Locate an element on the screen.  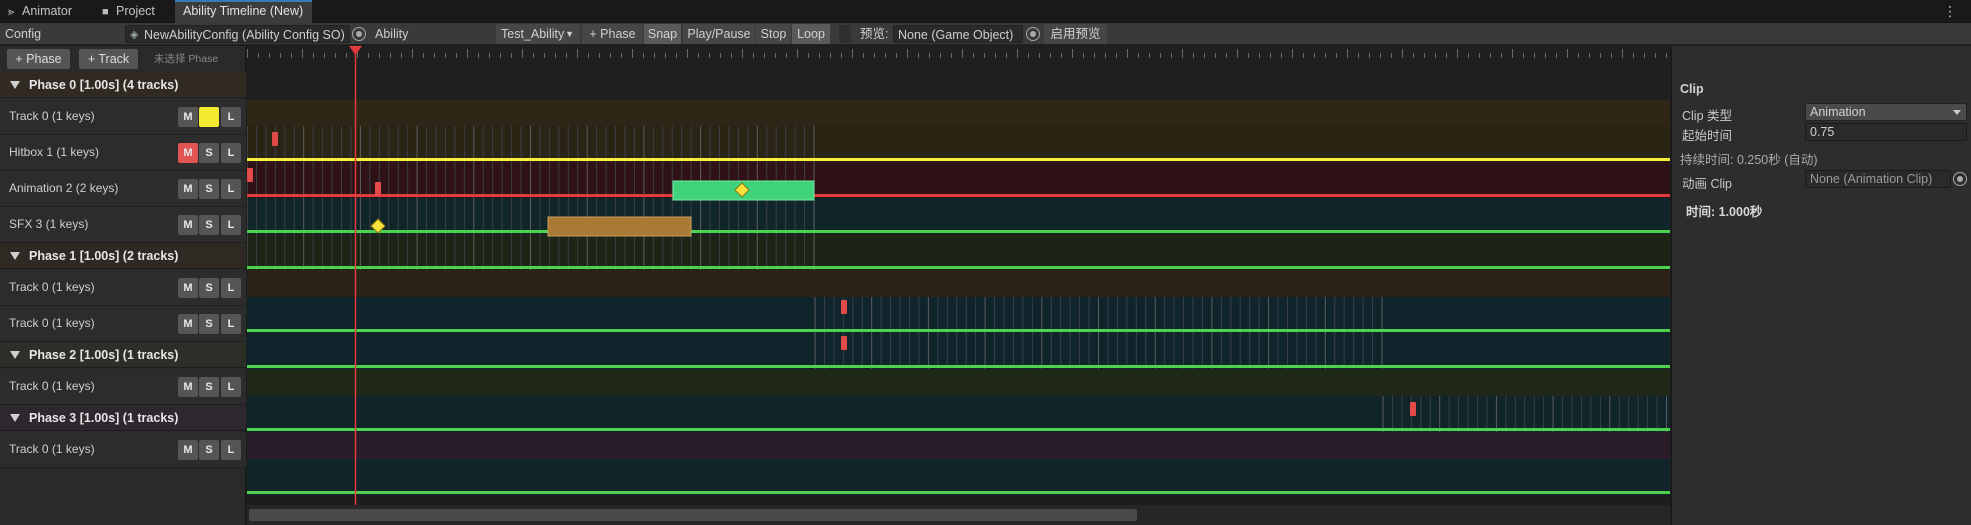
tab-animator-label: Animator is located at coordinates (47, 11).